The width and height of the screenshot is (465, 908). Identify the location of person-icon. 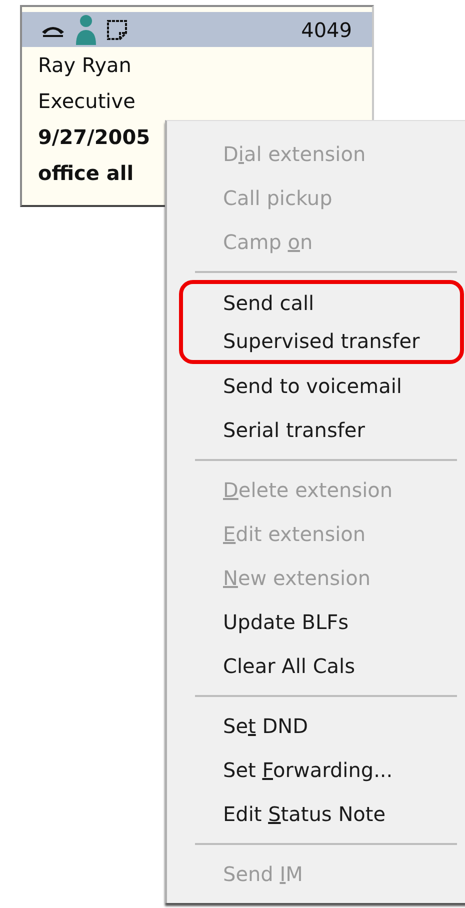
(86, 30).